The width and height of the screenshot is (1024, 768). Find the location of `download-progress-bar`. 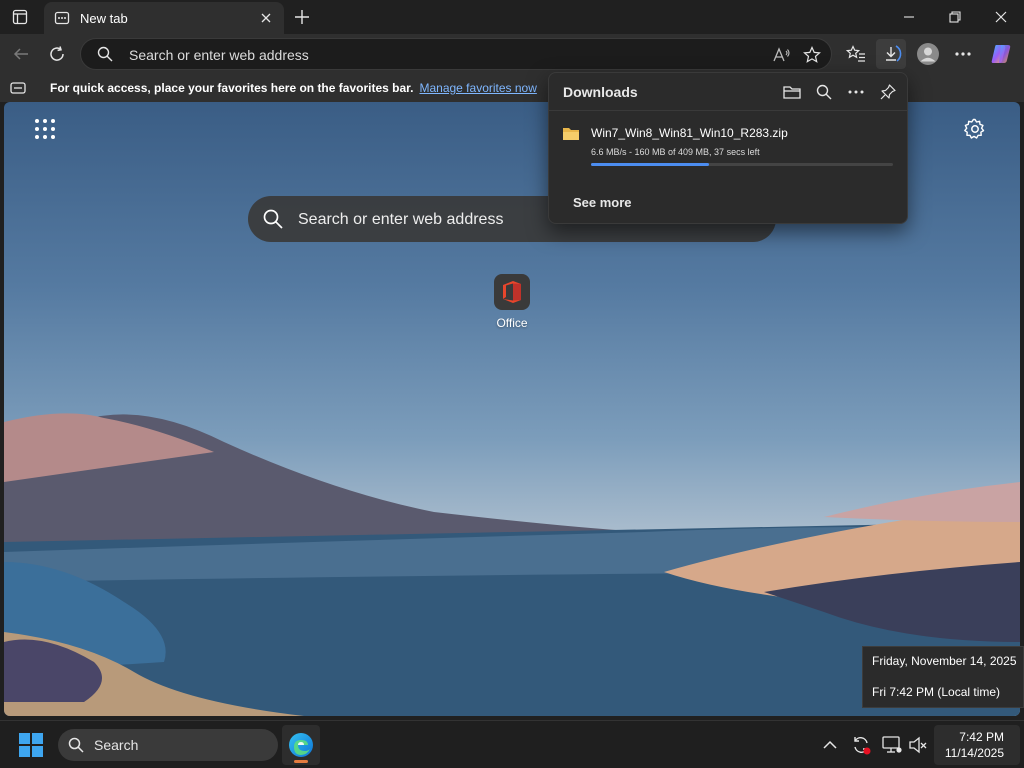

download-progress-bar is located at coordinates (742, 164).